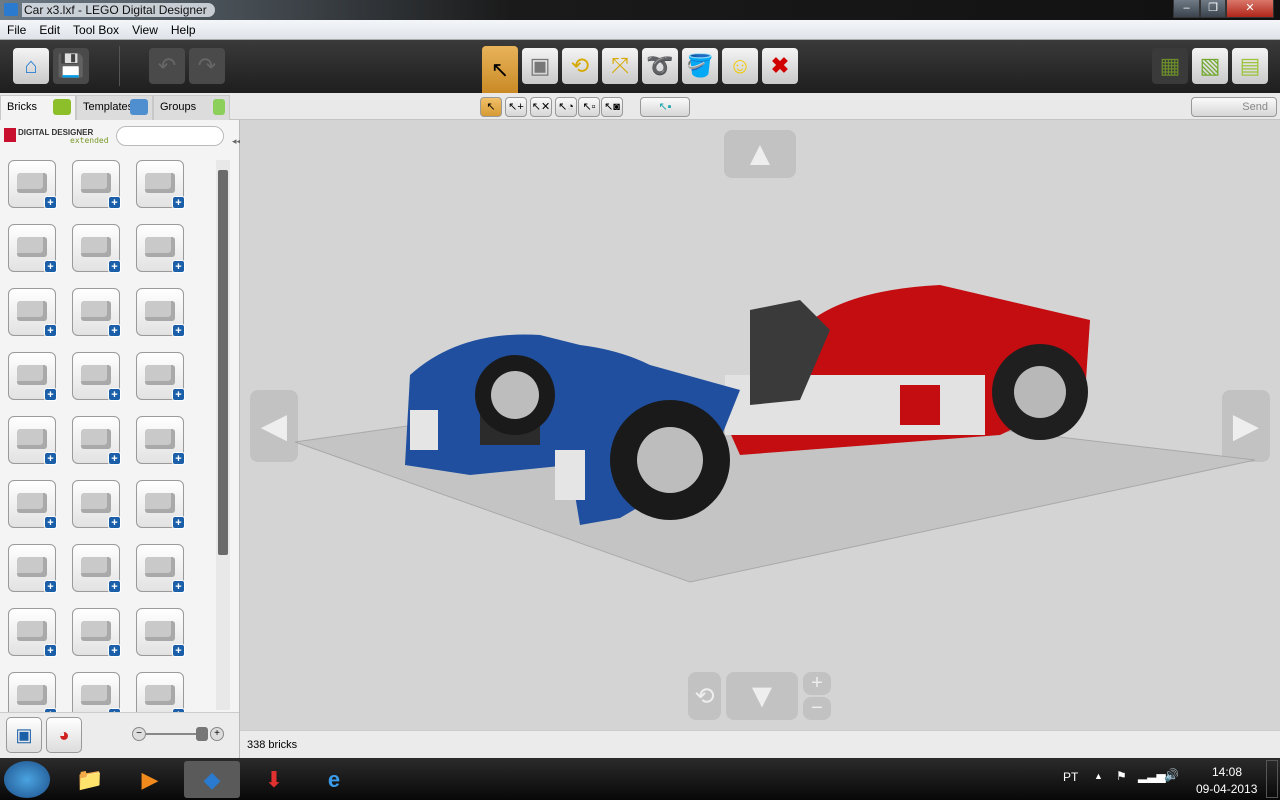  Describe the element at coordinates (1121, 776) in the screenshot. I see `action-center-flag-icon: ⚑` at that location.